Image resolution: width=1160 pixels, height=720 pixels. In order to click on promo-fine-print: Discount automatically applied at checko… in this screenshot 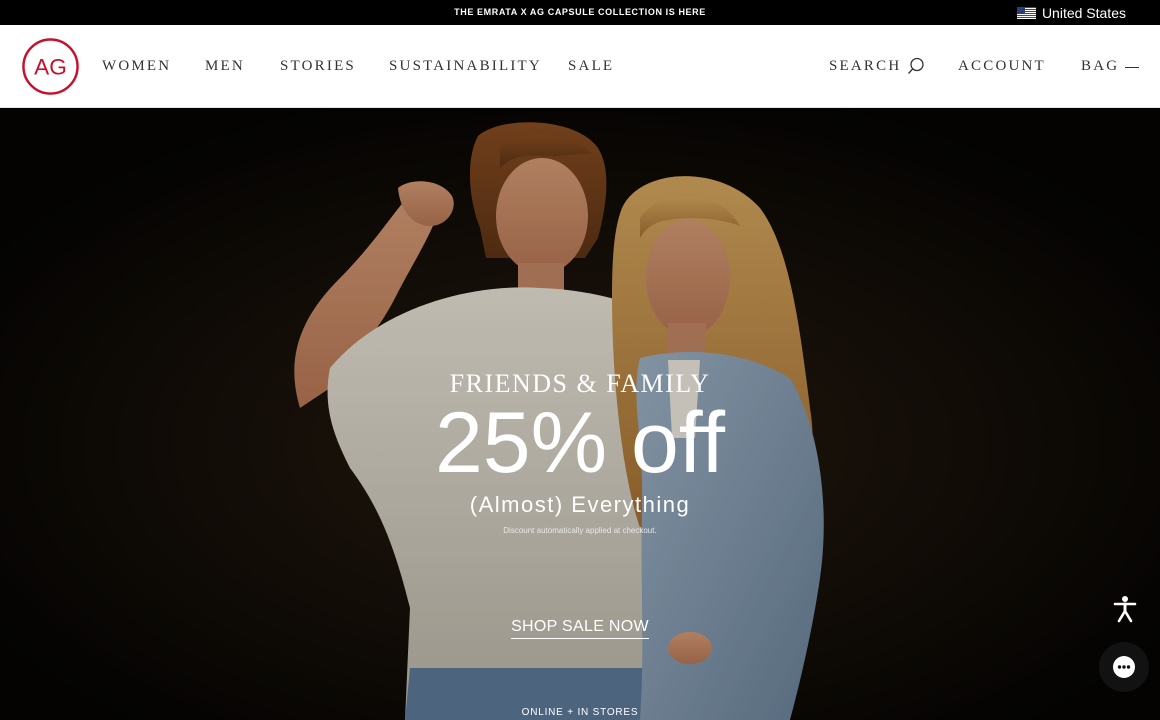, I will do `click(580, 530)`.